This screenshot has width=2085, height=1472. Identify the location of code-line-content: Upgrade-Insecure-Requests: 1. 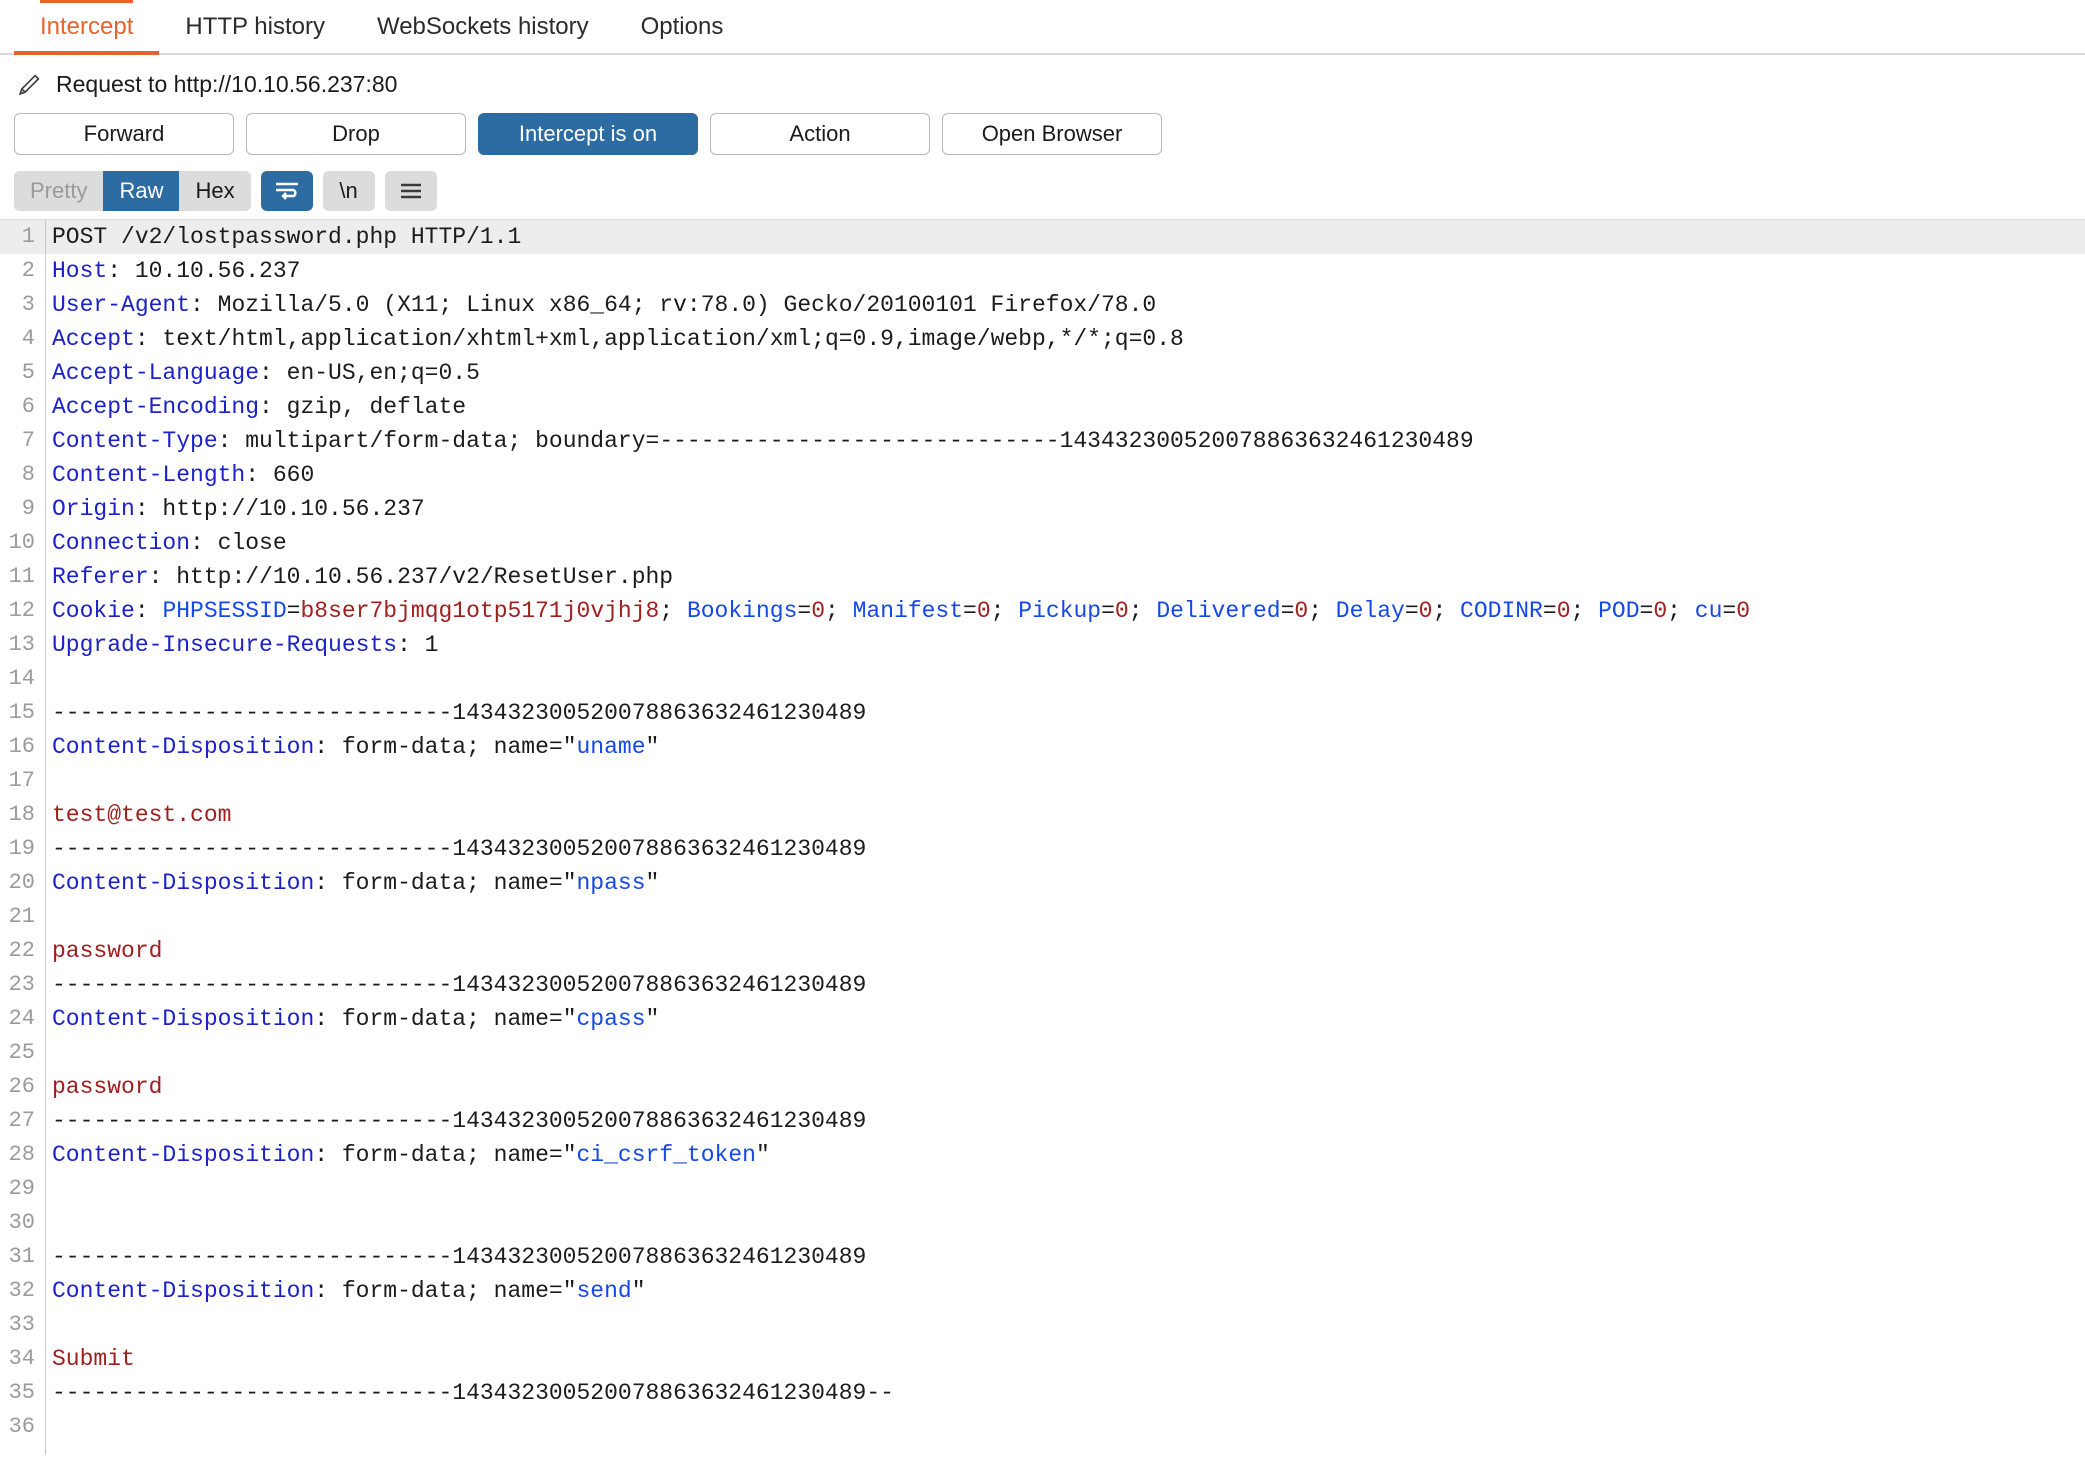
(241, 645).